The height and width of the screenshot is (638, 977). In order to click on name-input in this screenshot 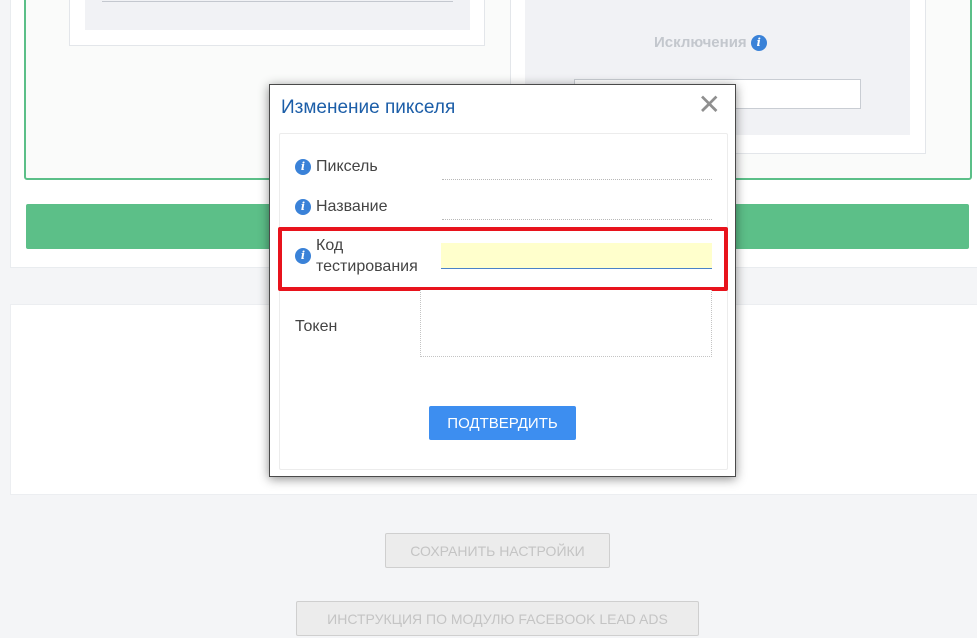, I will do `click(577, 208)`.